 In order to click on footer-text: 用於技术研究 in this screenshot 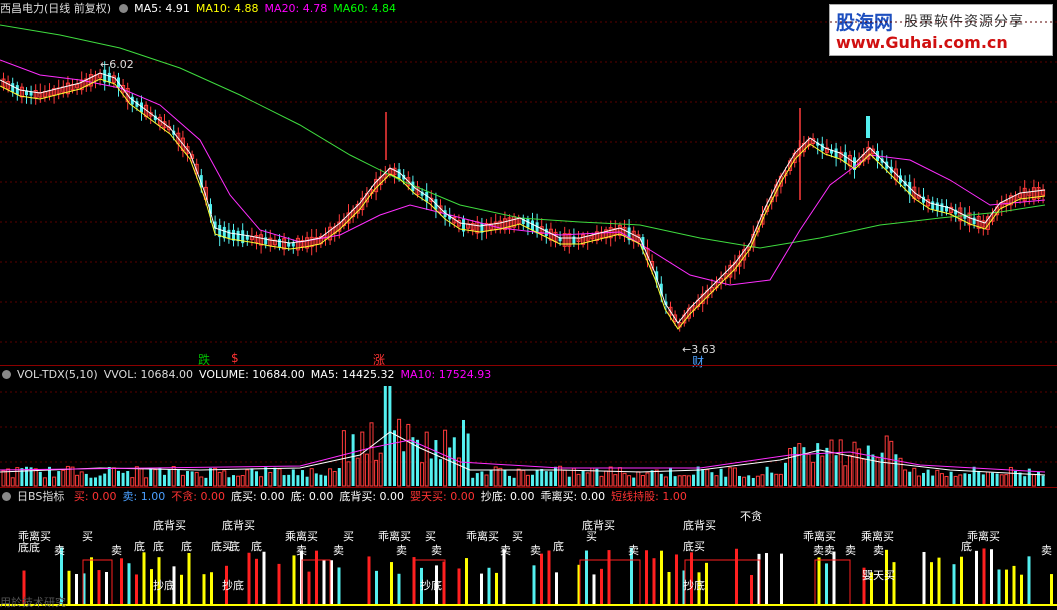, I will do `click(33, 602)`.